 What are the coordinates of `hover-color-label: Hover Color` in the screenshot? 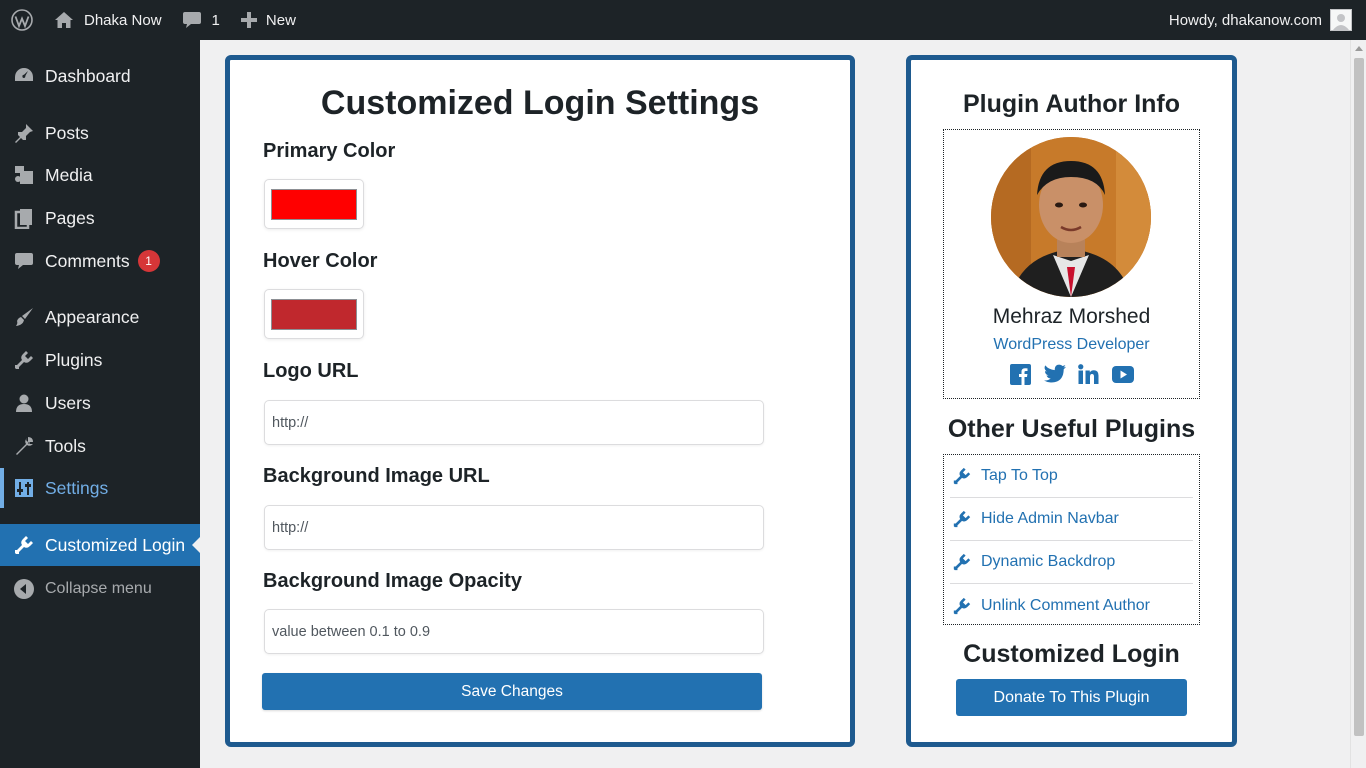 It's located at (320, 261).